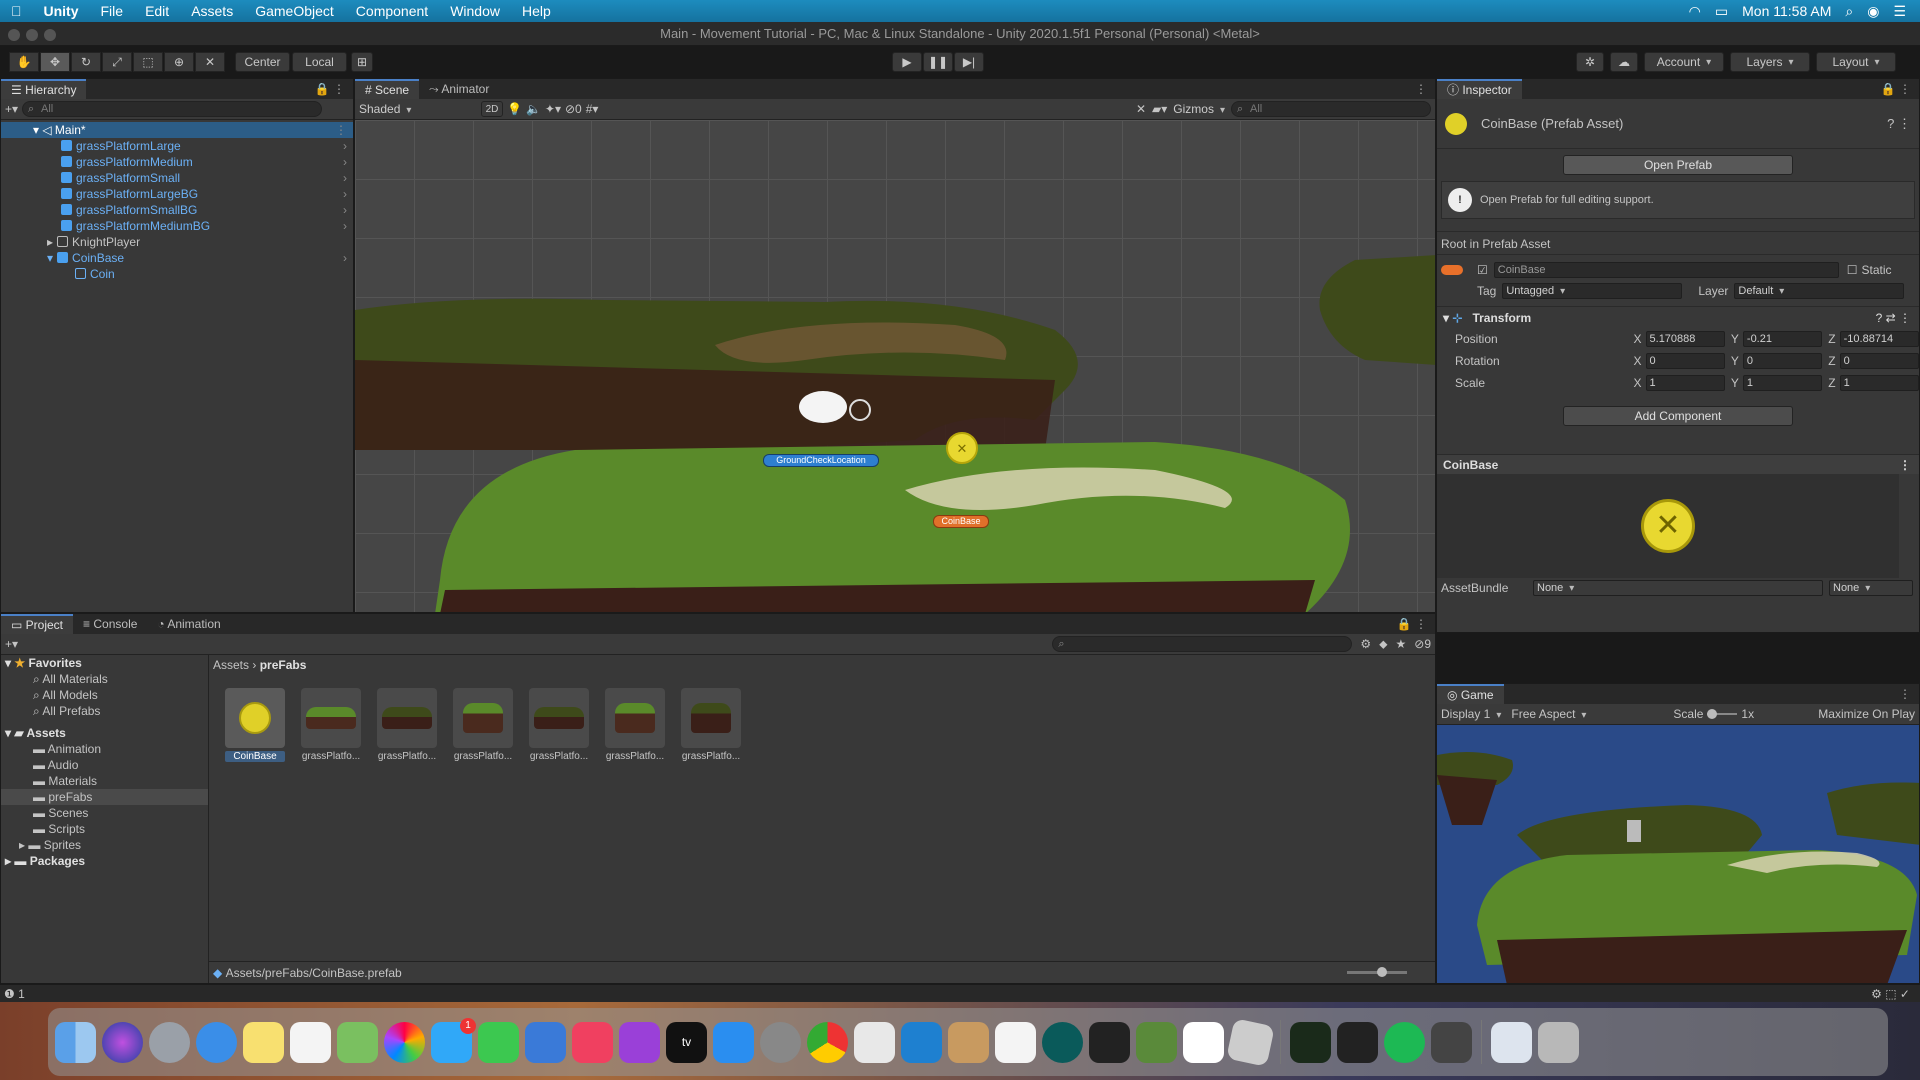 The image size is (1920, 1080). Describe the element at coordinates (1879, 361) in the screenshot. I see `rotation-z-field: 0` at that location.